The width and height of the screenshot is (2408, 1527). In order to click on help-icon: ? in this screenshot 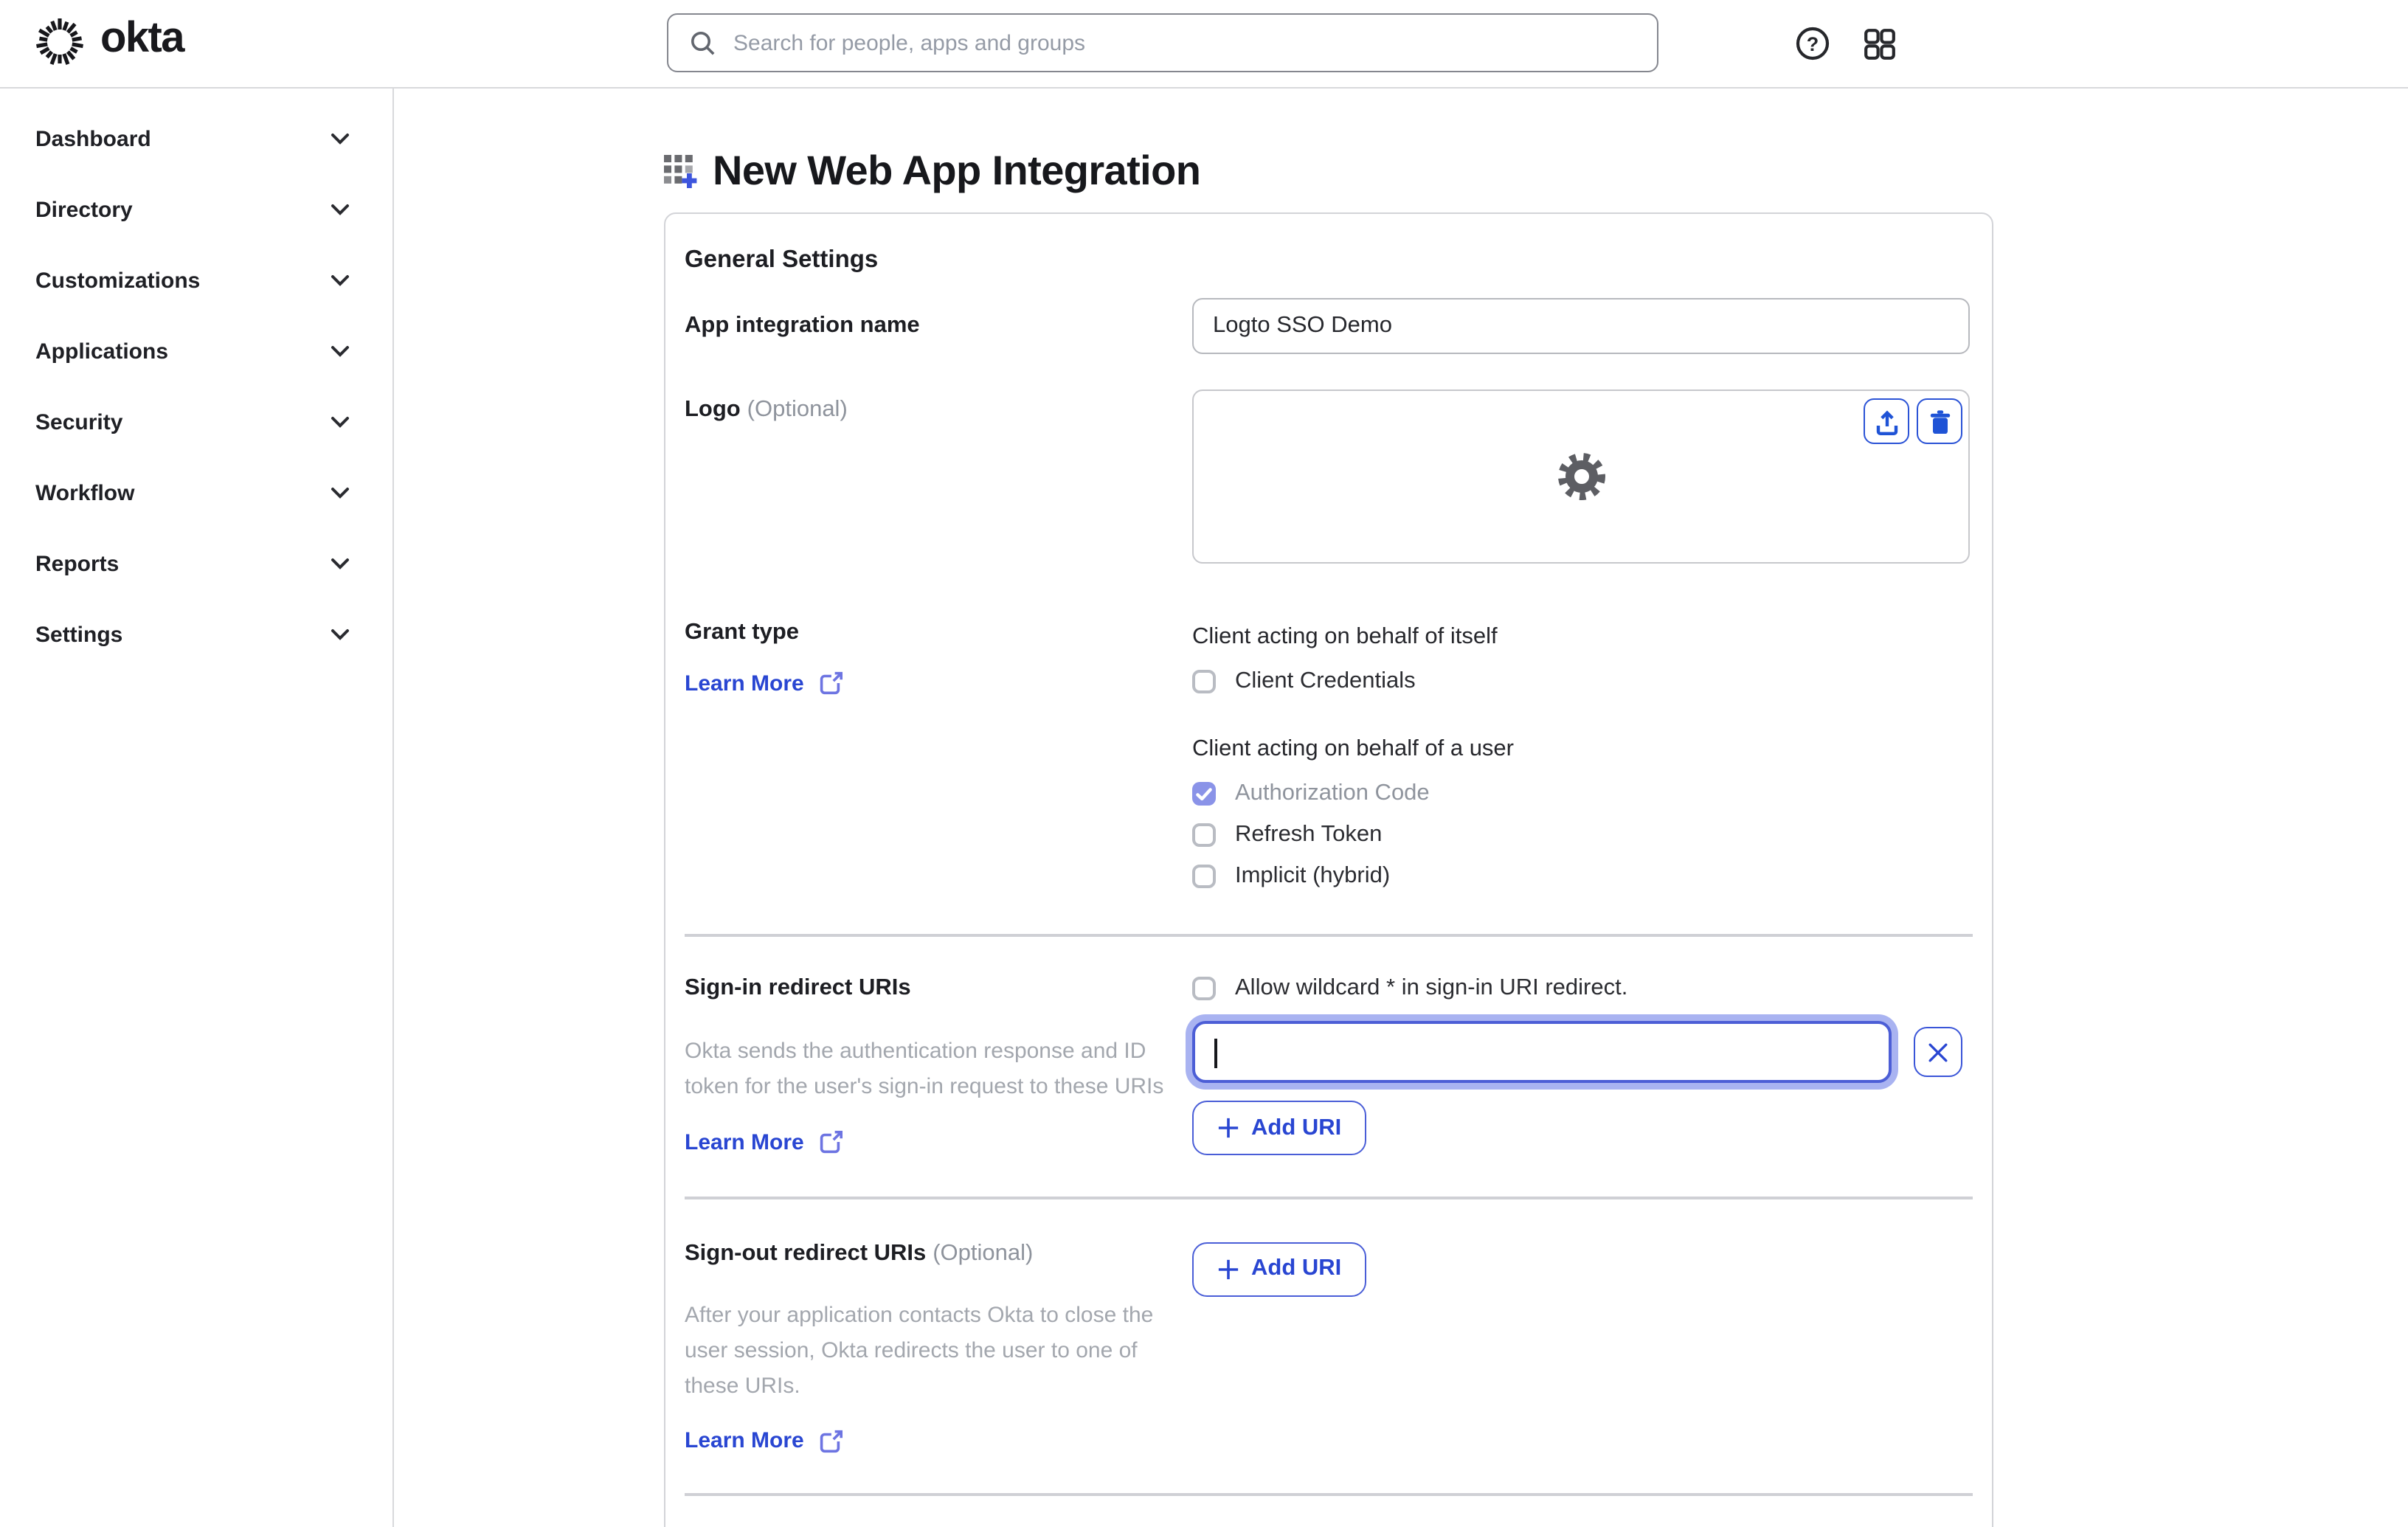, I will do `click(1812, 44)`.